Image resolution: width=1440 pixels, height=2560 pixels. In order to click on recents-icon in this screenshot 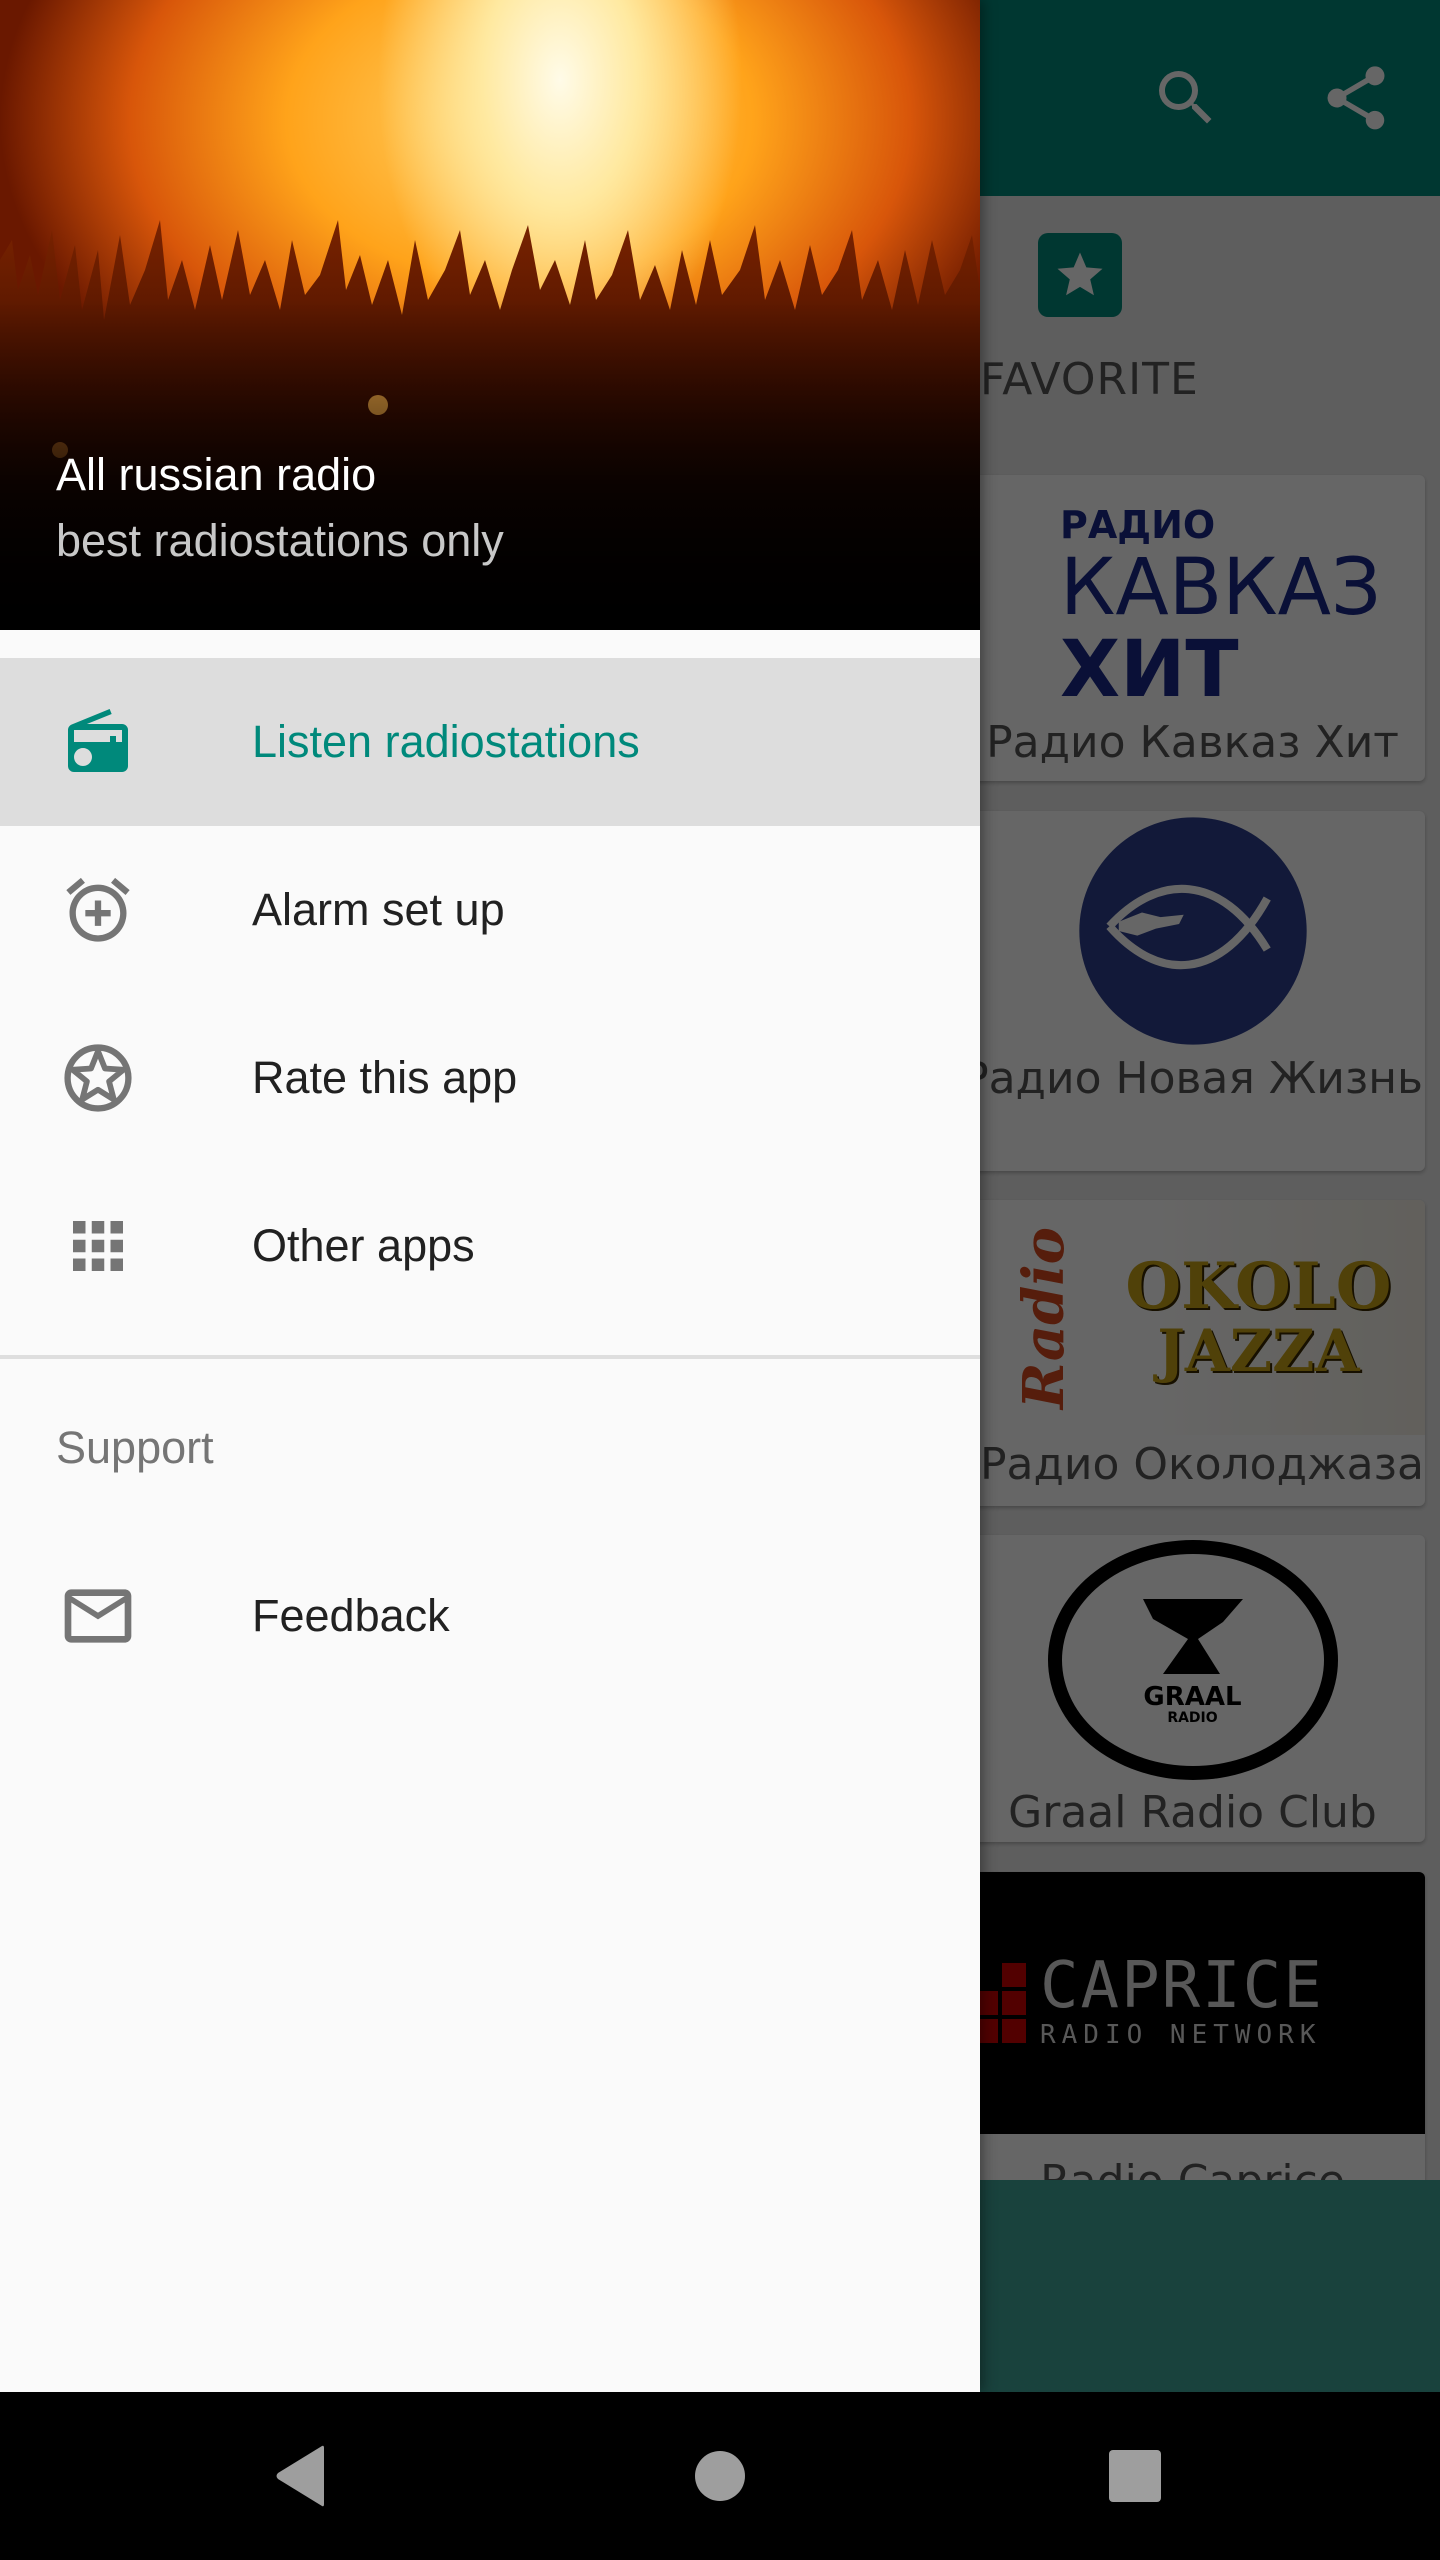, I will do `click(1135, 2476)`.